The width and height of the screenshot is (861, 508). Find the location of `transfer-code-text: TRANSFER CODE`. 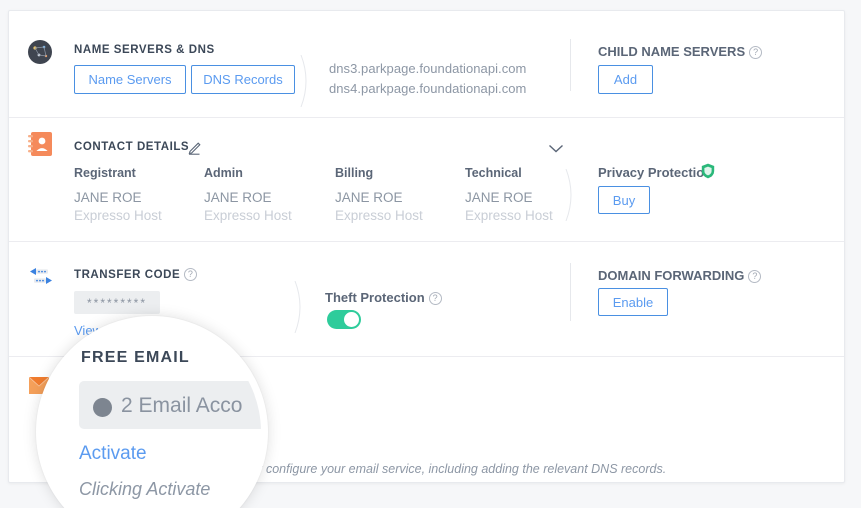

transfer-code-text: TRANSFER CODE is located at coordinates (127, 275).